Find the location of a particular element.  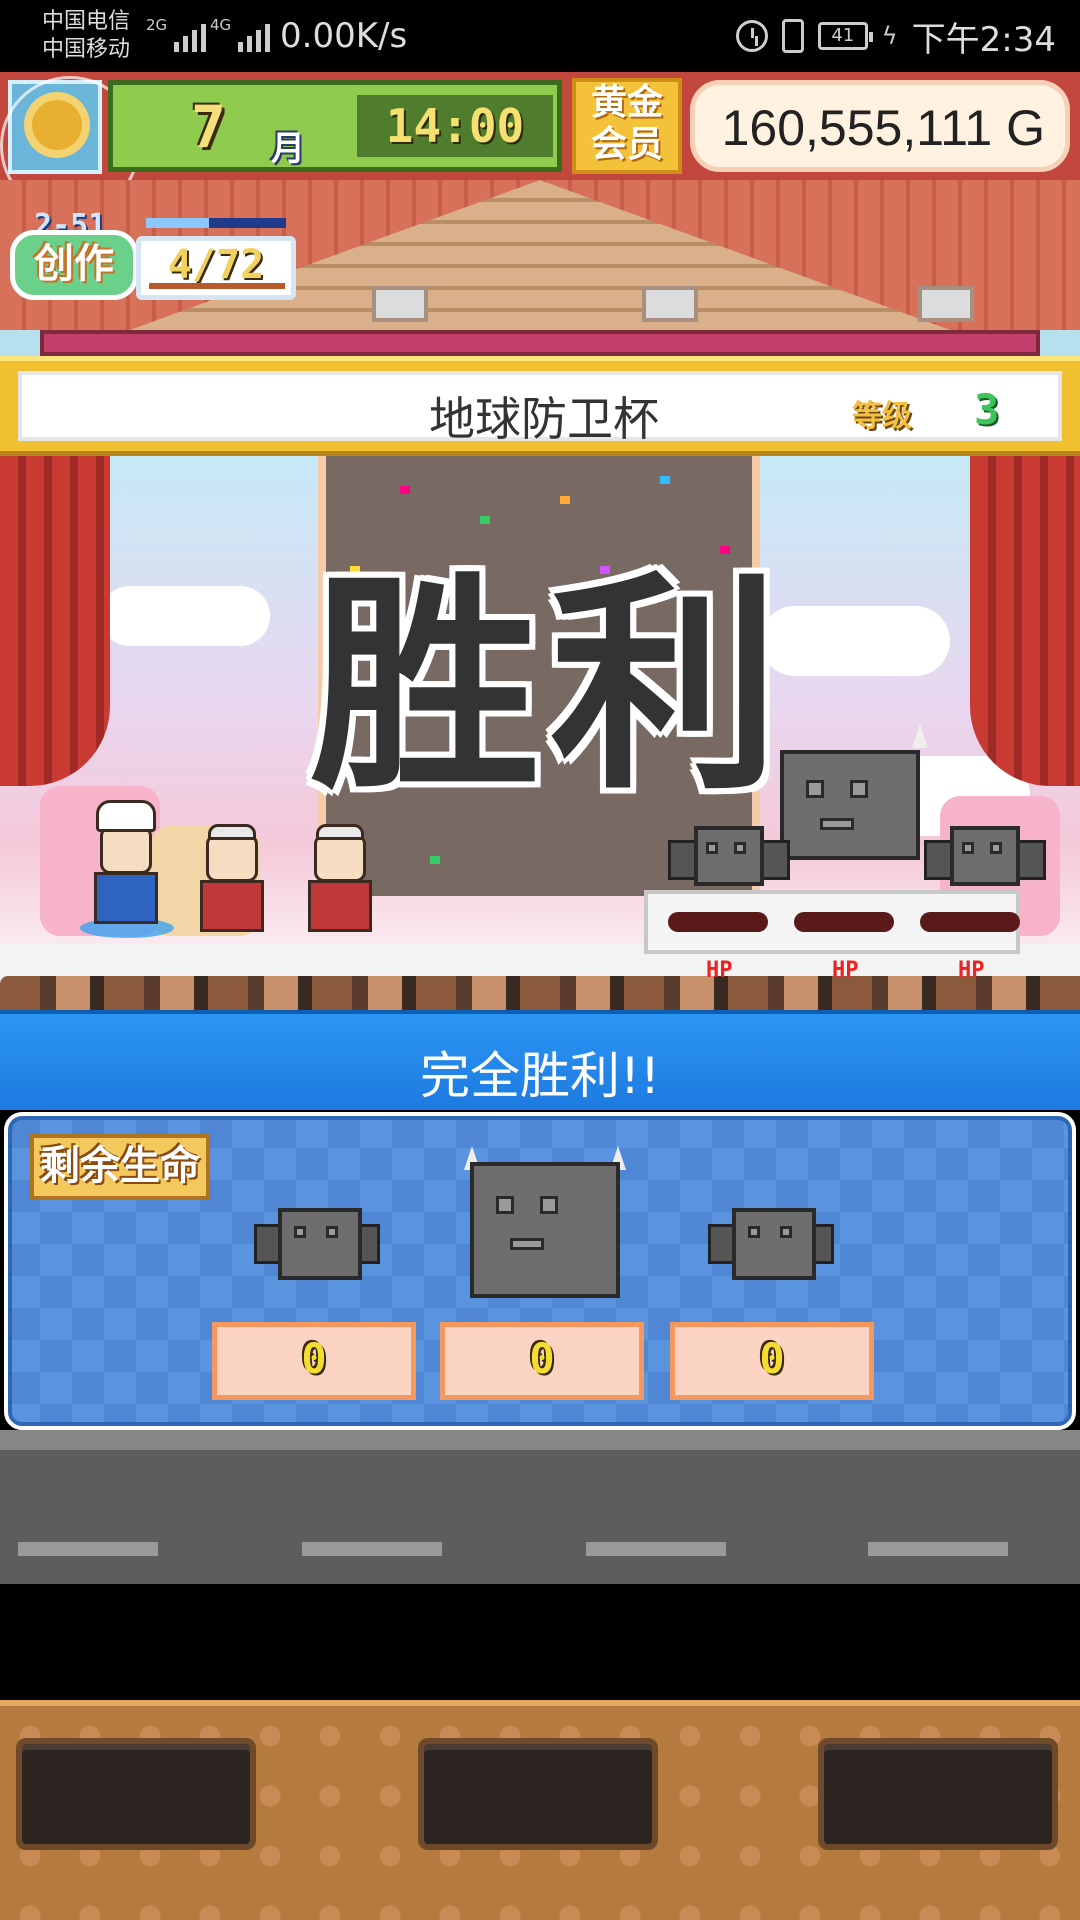

audience-crowd is located at coordinates (540, 993).